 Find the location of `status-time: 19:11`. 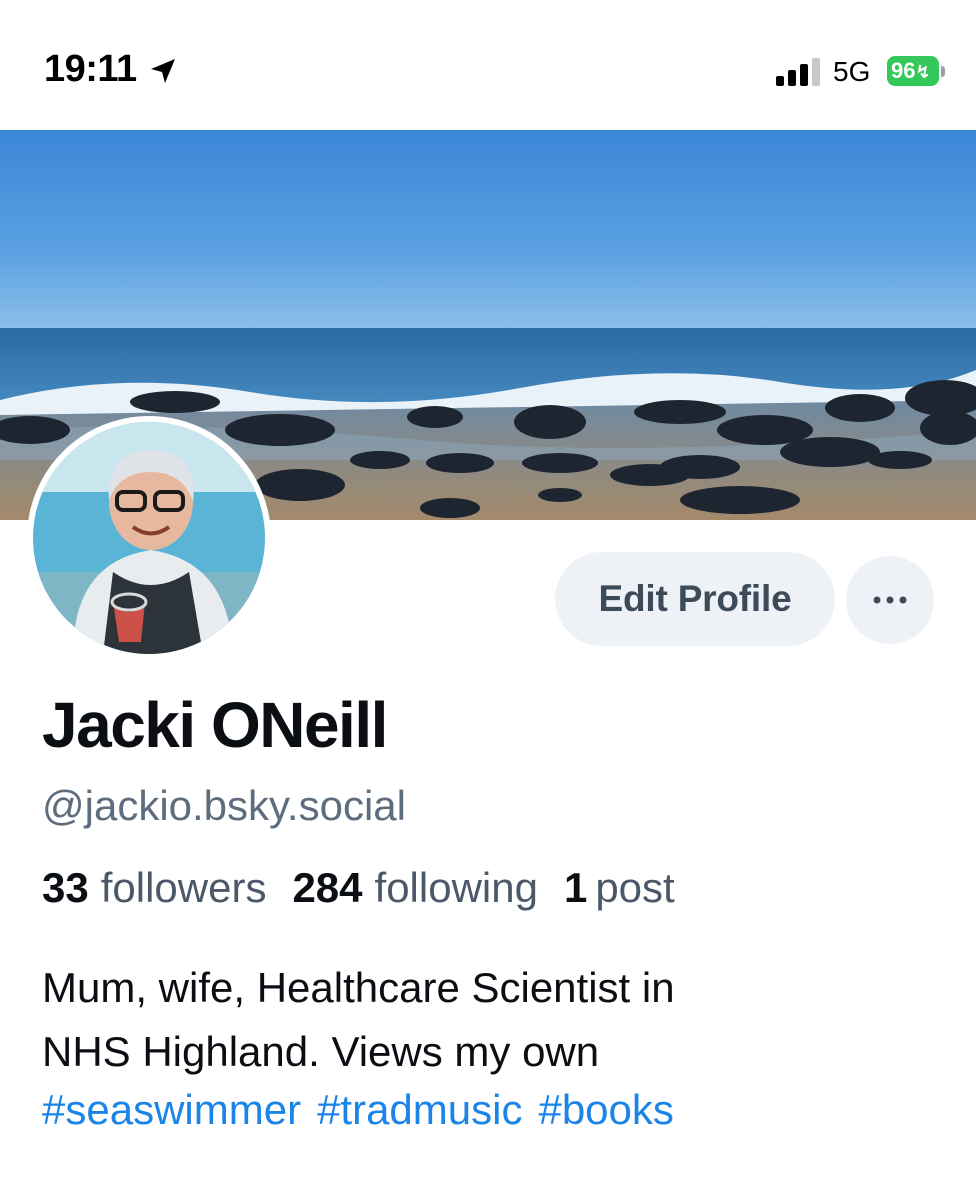

status-time: 19:11 is located at coordinates (90, 69).